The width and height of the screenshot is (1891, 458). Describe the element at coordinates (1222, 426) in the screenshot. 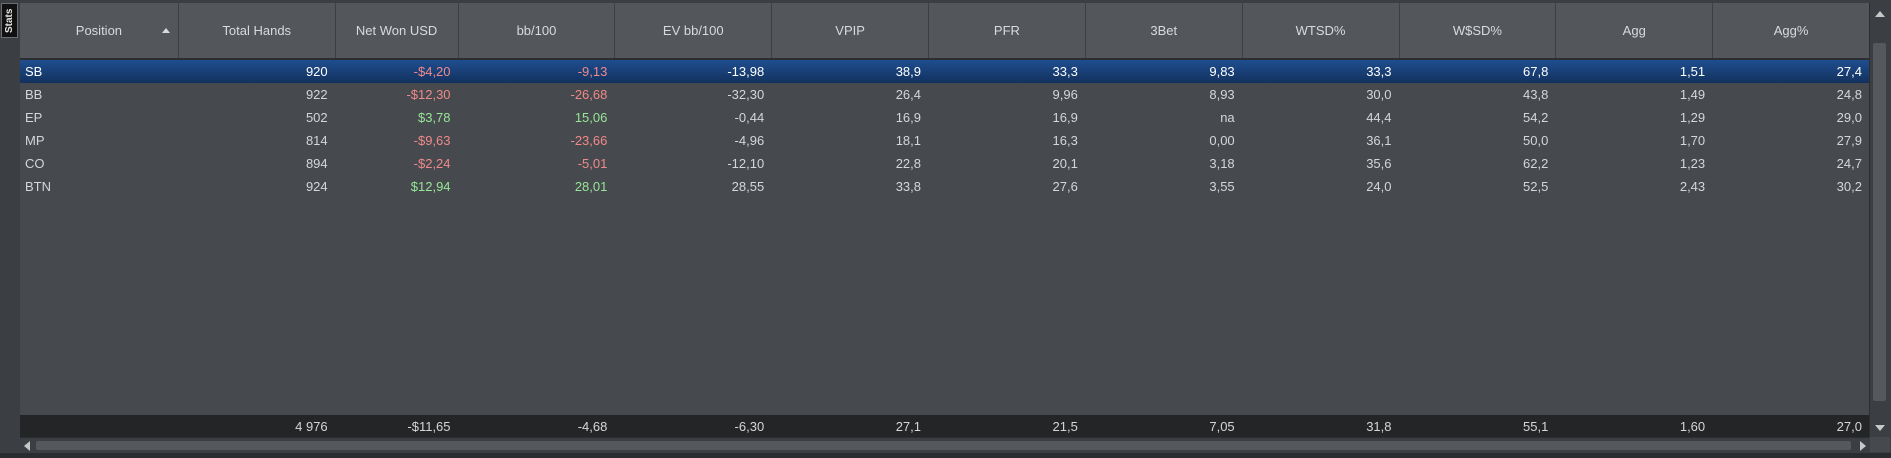

I see `total-3bet: 7,05` at that location.